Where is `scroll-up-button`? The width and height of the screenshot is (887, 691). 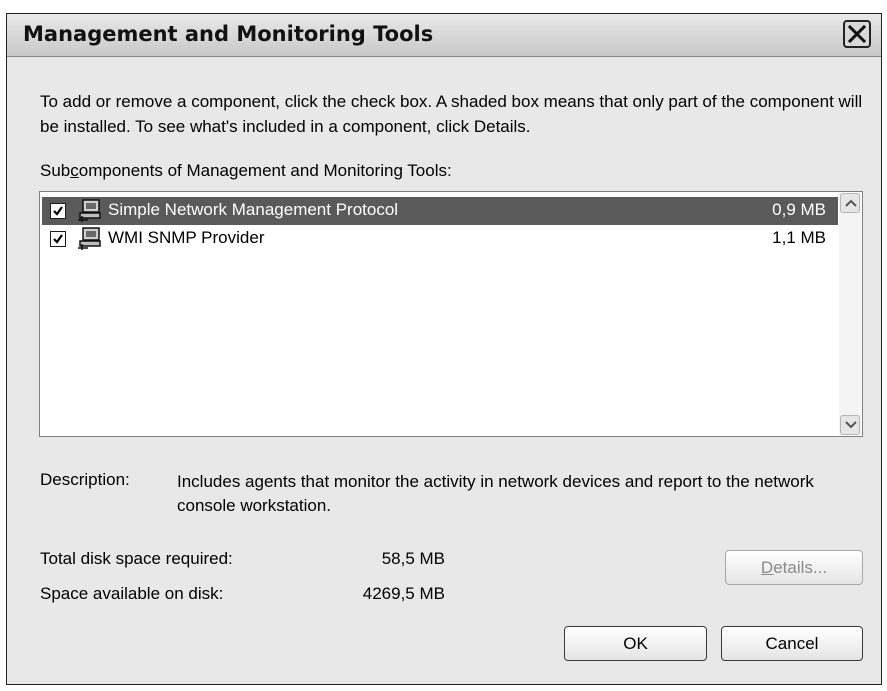
scroll-up-button is located at coordinates (850, 203).